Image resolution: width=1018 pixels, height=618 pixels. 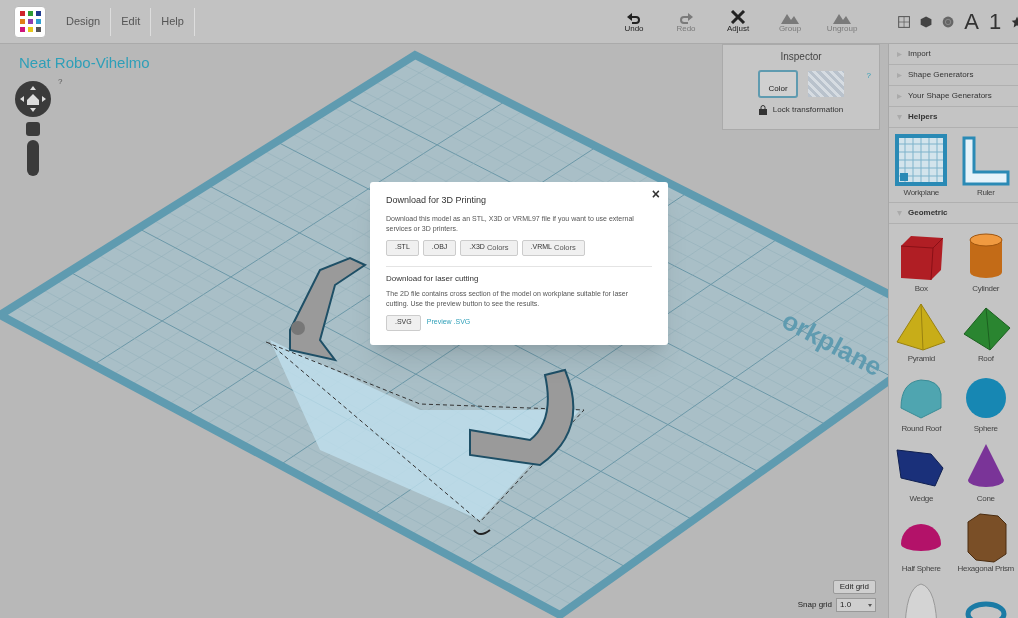 I want to click on shape-label: Box, so click(x=921, y=289).